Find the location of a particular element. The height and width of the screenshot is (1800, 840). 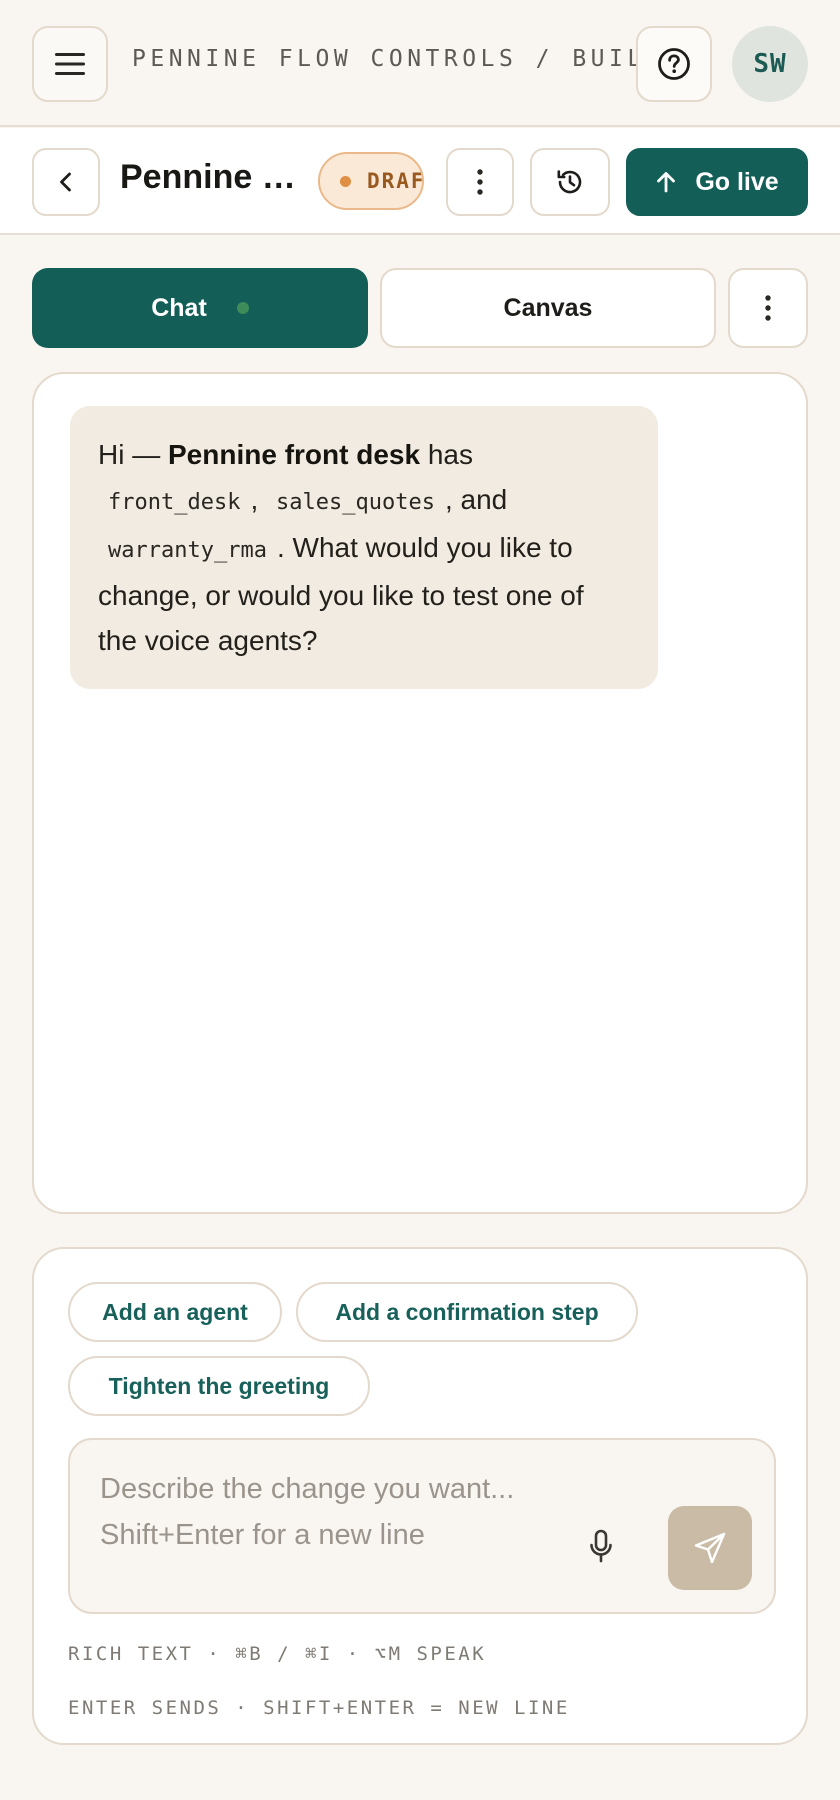

help-circle-icon is located at coordinates (674, 64).